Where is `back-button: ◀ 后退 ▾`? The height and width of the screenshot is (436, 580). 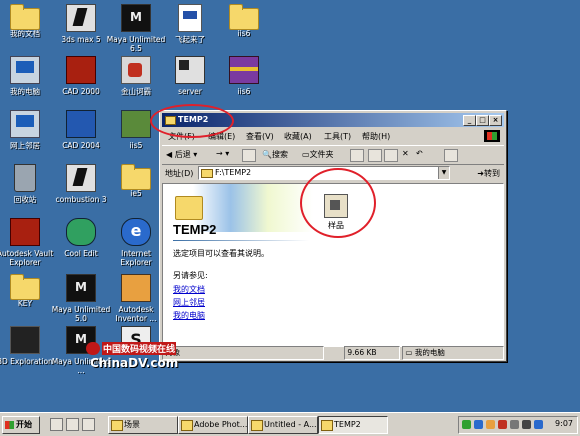 back-button: ◀ 后退 ▾ is located at coordinates (181, 154).